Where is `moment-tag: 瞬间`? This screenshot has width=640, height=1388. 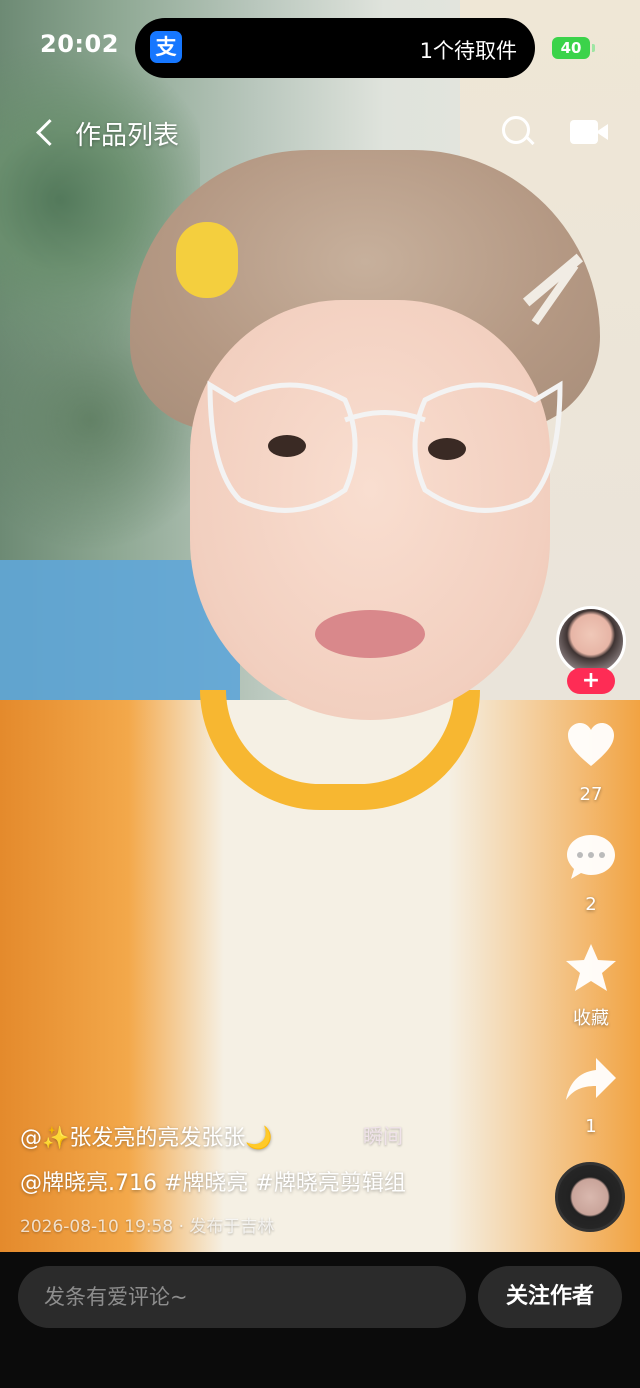 moment-tag: 瞬间 is located at coordinates (383, 1136).